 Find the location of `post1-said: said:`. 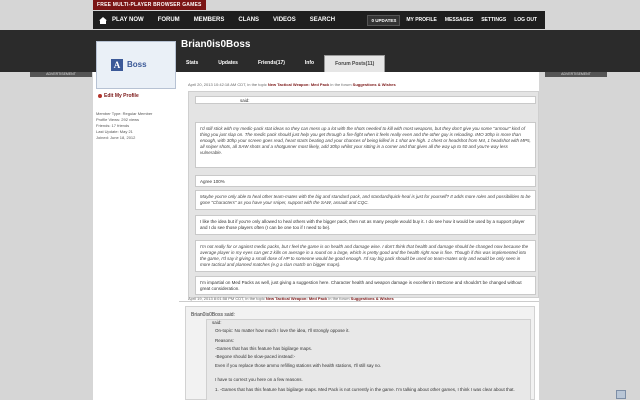

post1-said: said: is located at coordinates (365, 100).